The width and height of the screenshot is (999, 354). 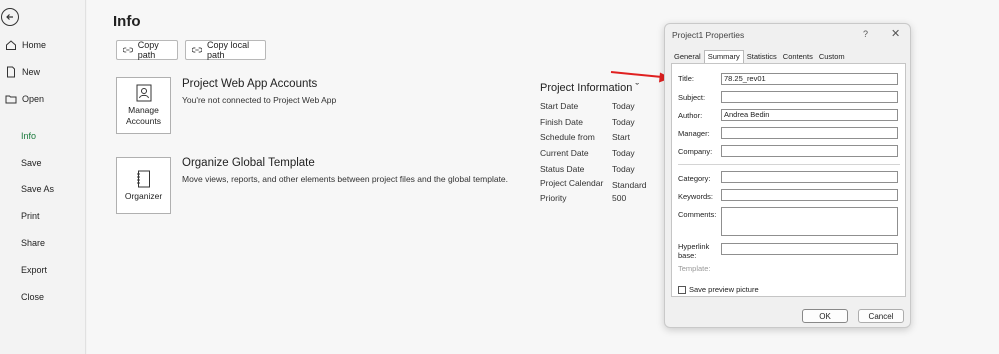 What do you see at coordinates (724, 289) in the screenshot?
I see `save-preview-label: Save preview picture` at bounding box center [724, 289].